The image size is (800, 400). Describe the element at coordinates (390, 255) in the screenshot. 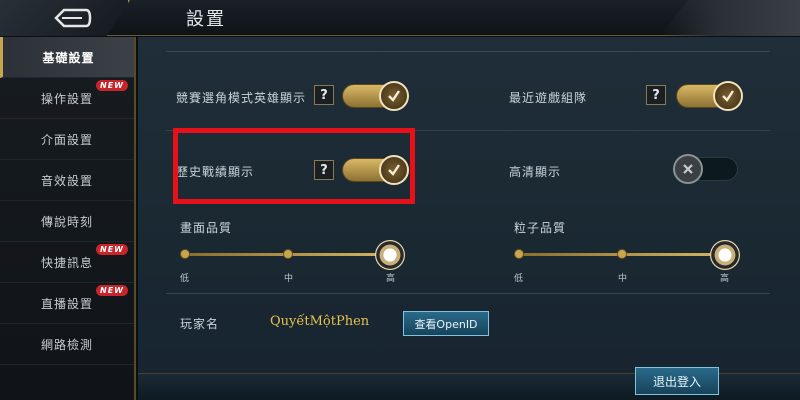

I see `graphics-quality-thumb` at that location.